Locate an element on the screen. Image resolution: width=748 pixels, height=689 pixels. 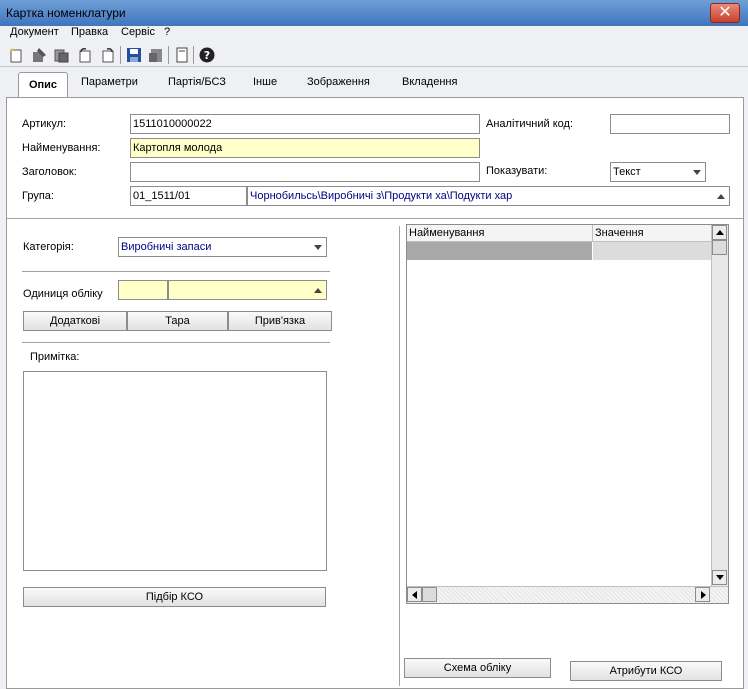
name-label: Найменування: is located at coordinates (61, 148).